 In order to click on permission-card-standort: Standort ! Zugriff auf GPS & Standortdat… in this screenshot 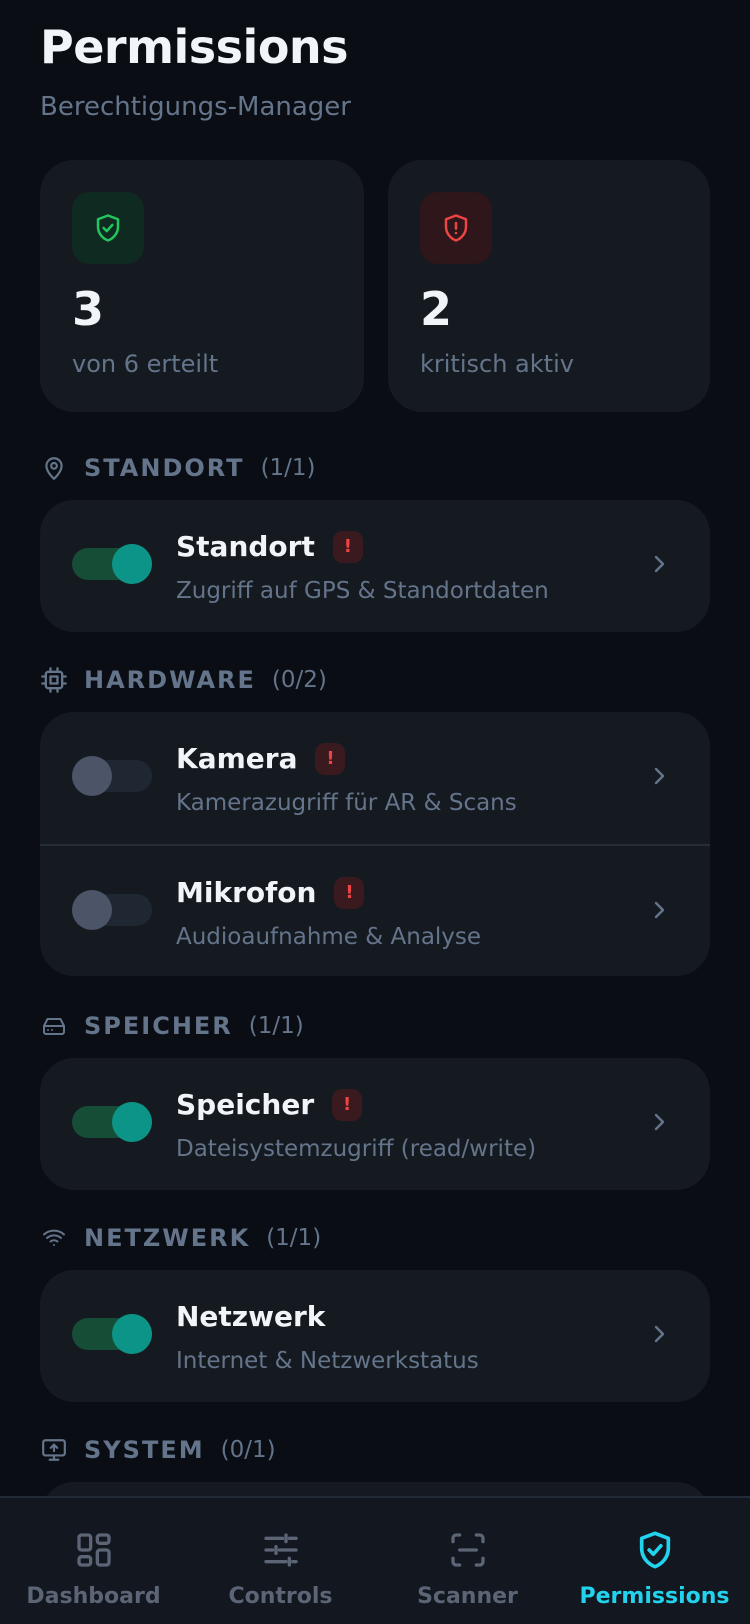, I will do `click(375, 566)`.